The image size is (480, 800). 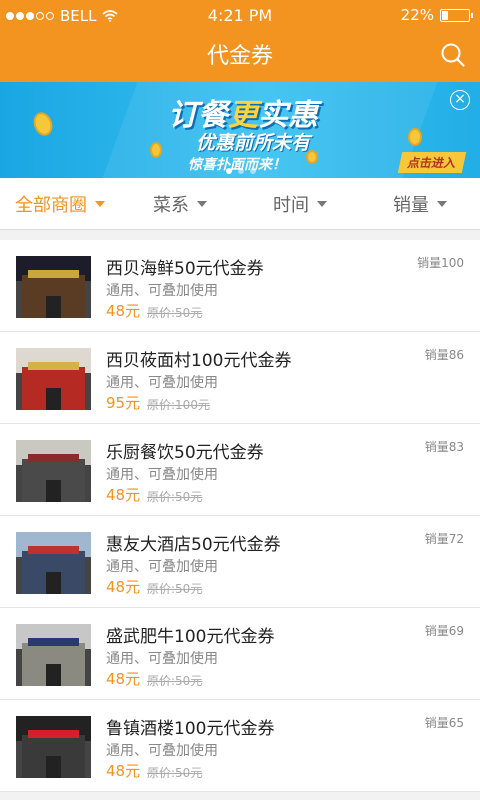 I want to click on filter-bar: 全部商圈 菜系 时间 销量, so click(x=240, y=204).